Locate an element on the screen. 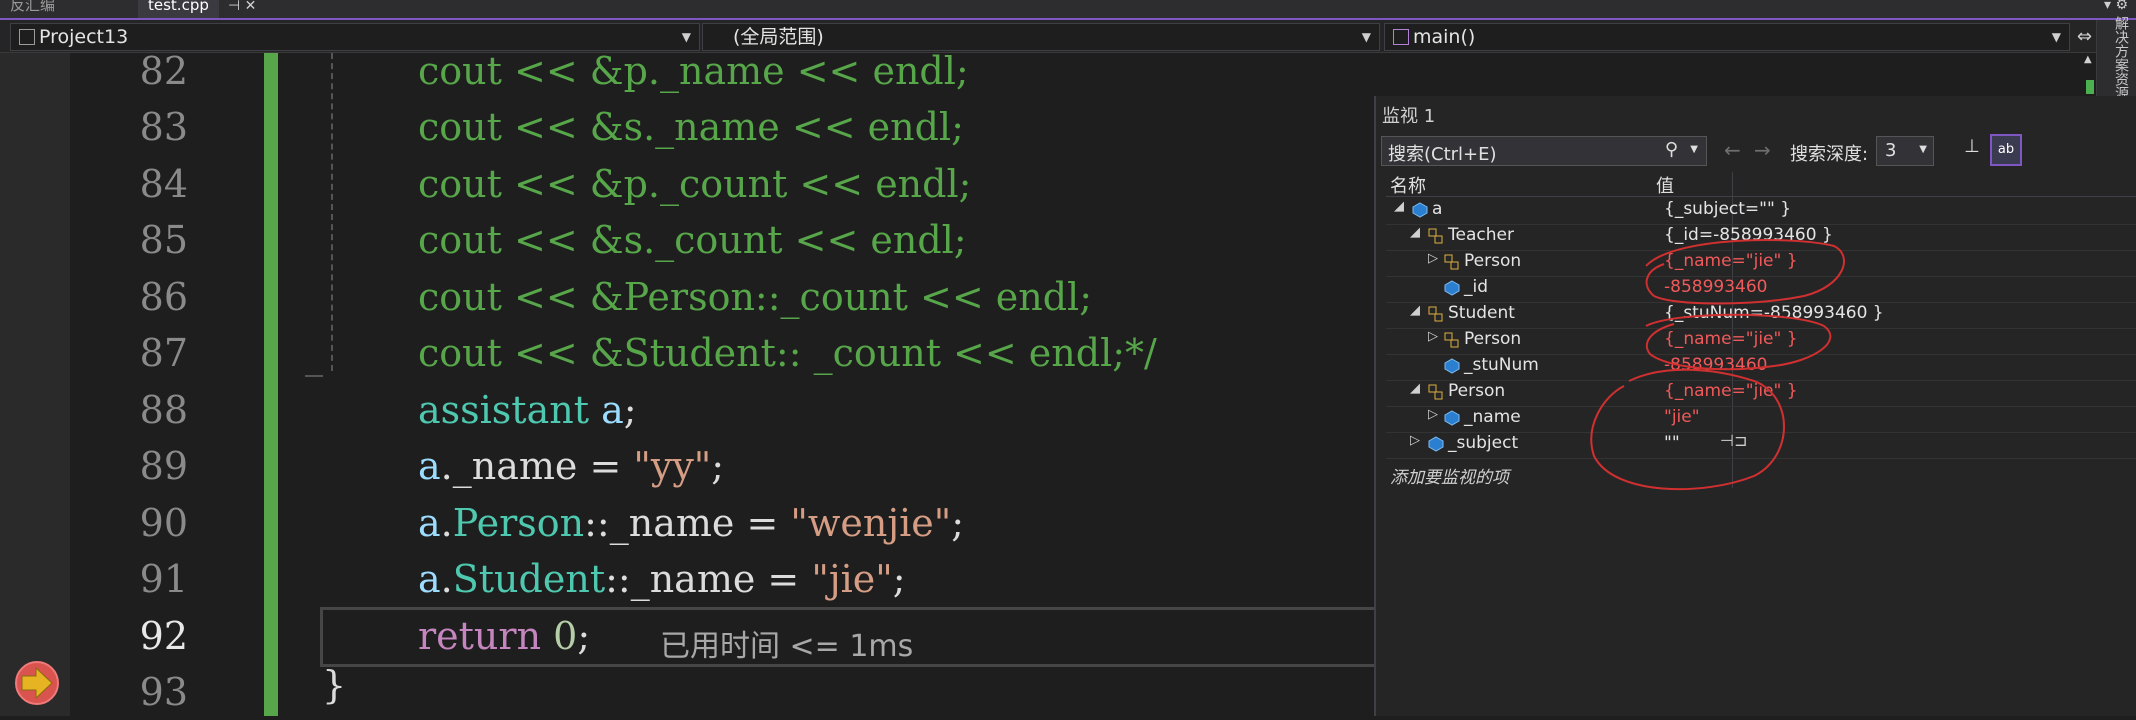  document-tab-bar: 反汇编 test.cpp ⊣ ✕ ▾ ⚙ is located at coordinates (1068, 10).